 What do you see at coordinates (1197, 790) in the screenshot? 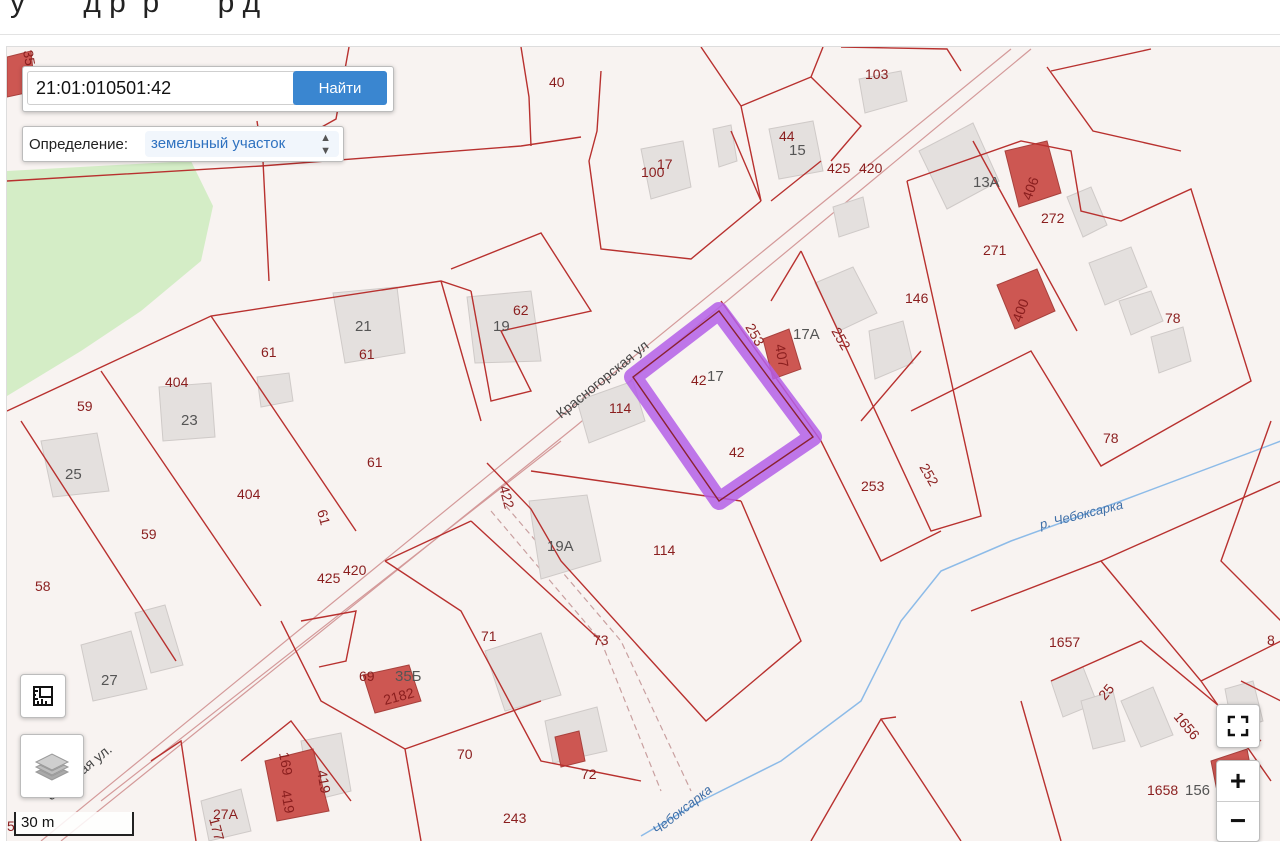
I see `parcel-number-label: 156` at bounding box center [1197, 790].